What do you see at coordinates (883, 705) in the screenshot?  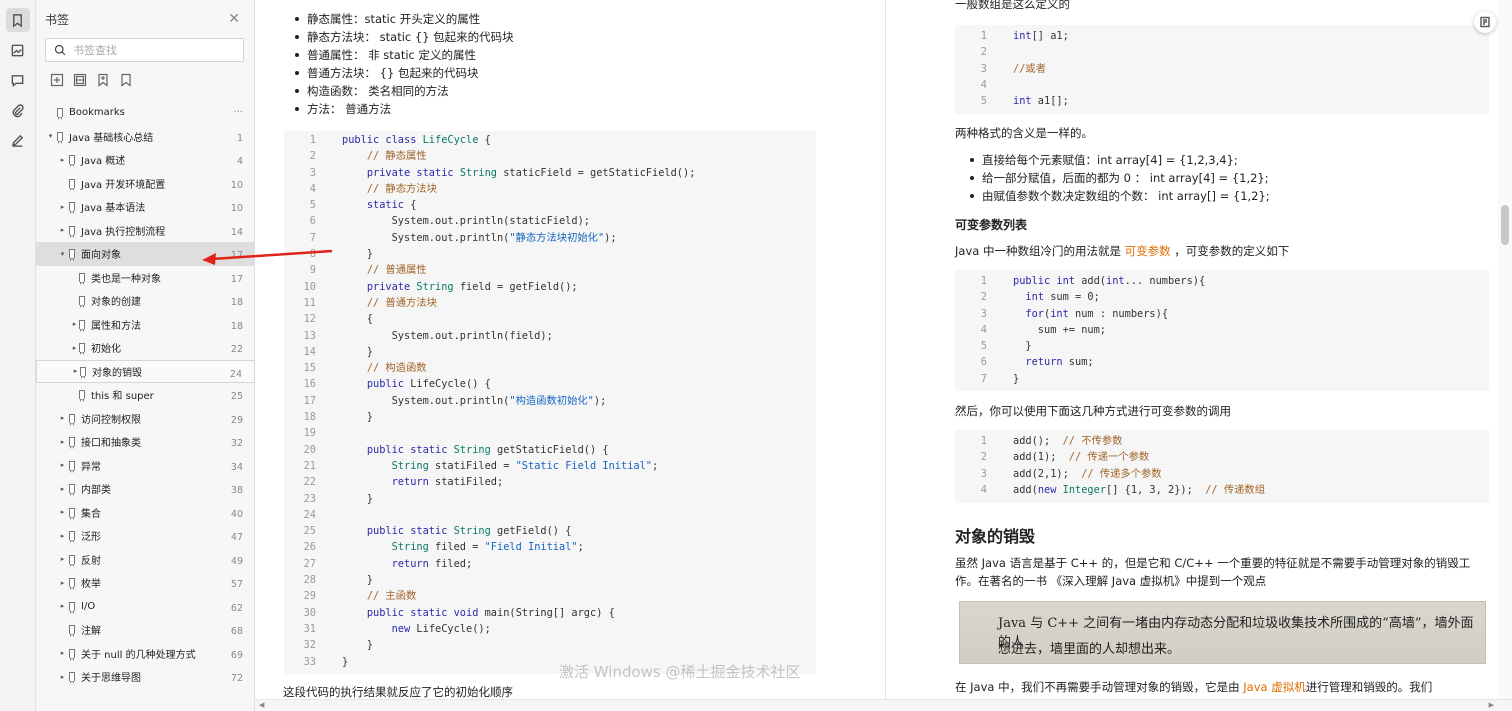 I see `horizontal-scrollbar: ◀ ▶` at bounding box center [883, 705].